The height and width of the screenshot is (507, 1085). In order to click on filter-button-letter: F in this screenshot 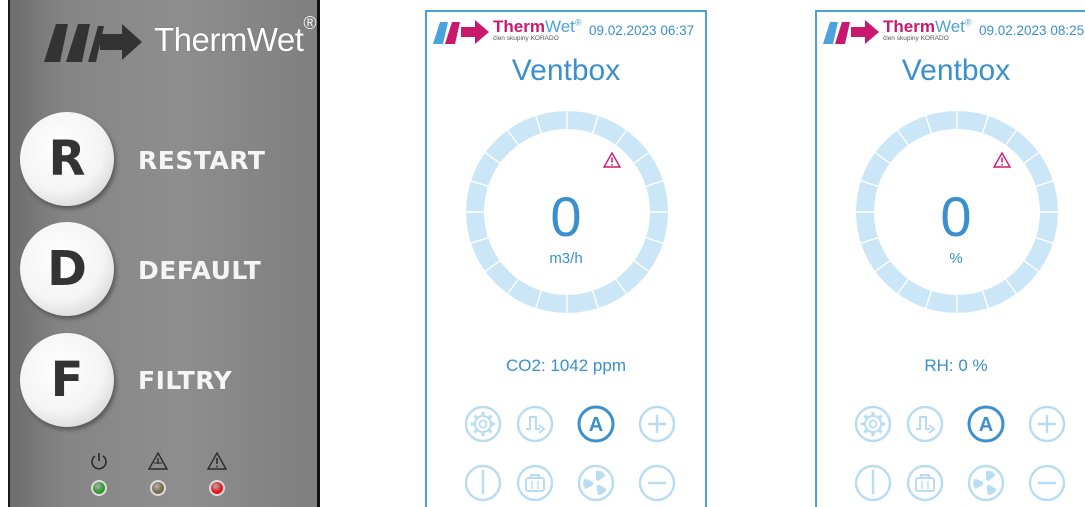, I will do `click(67, 380)`.